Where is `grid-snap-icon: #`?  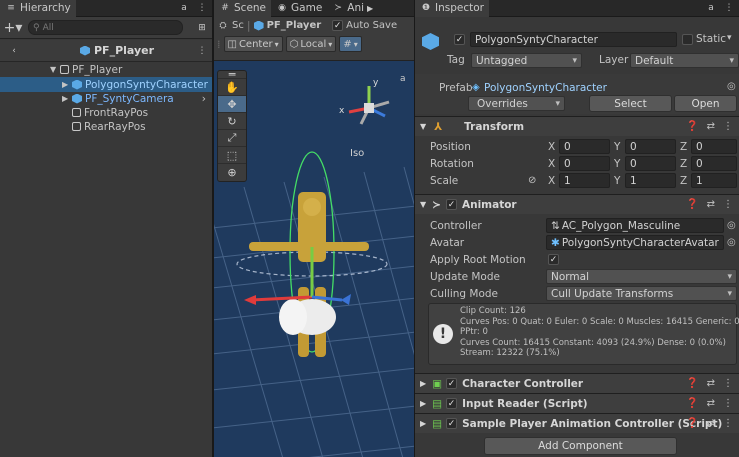 grid-snap-icon: # is located at coordinates (347, 44).